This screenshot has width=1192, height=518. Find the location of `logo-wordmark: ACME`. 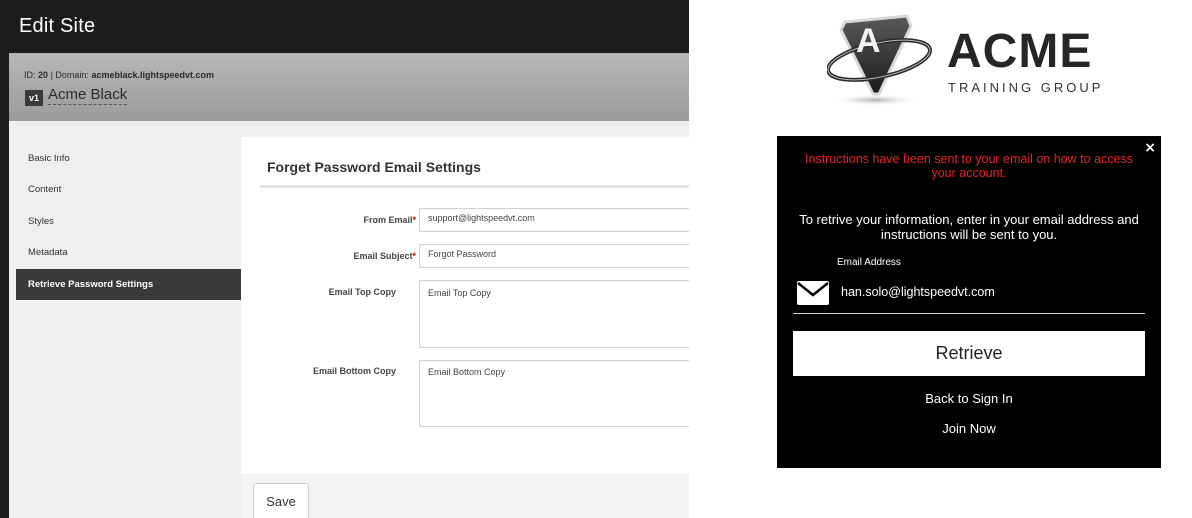

logo-wordmark: ACME is located at coordinates (1020, 51).